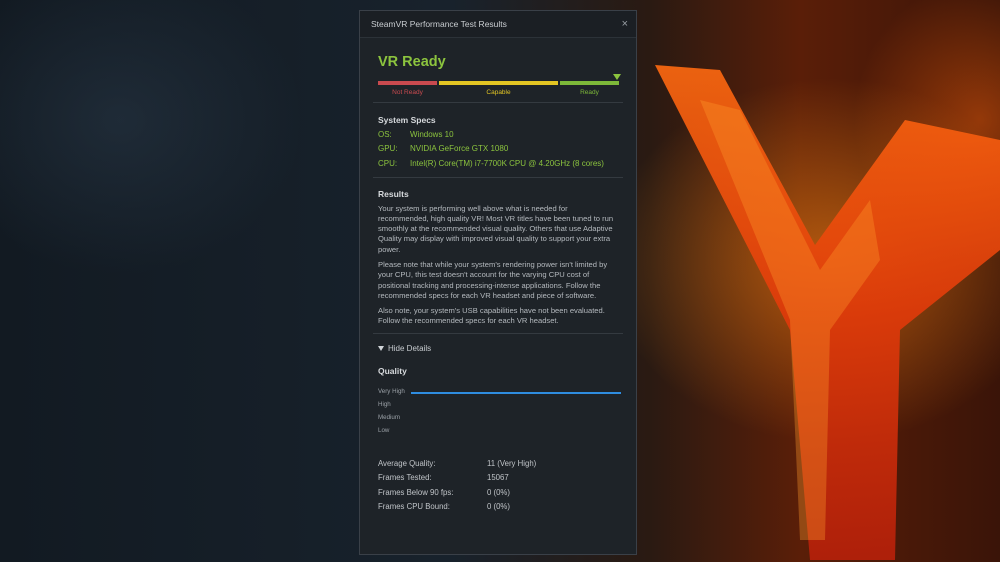 This screenshot has width=1000, height=562. What do you see at coordinates (498, 83) in the screenshot?
I see `meter-segment-capable` at bounding box center [498, 83].